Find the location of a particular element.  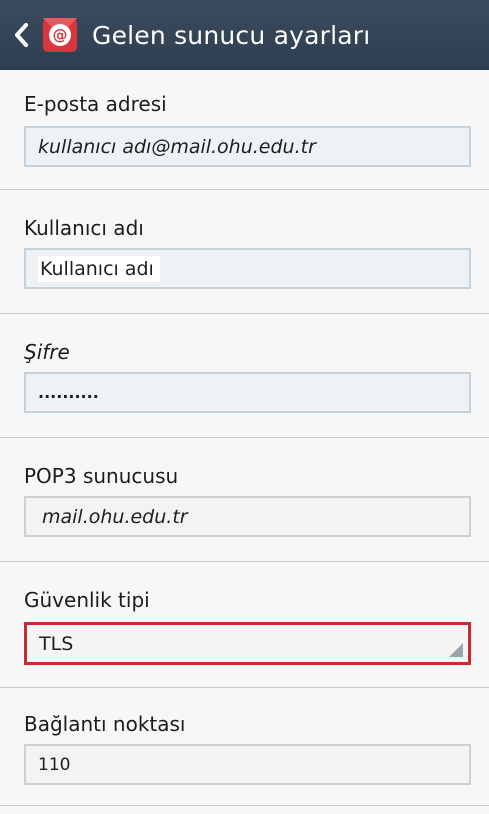

port-section: Bağlantı noktası 110 is located at coordinates (244, 747).